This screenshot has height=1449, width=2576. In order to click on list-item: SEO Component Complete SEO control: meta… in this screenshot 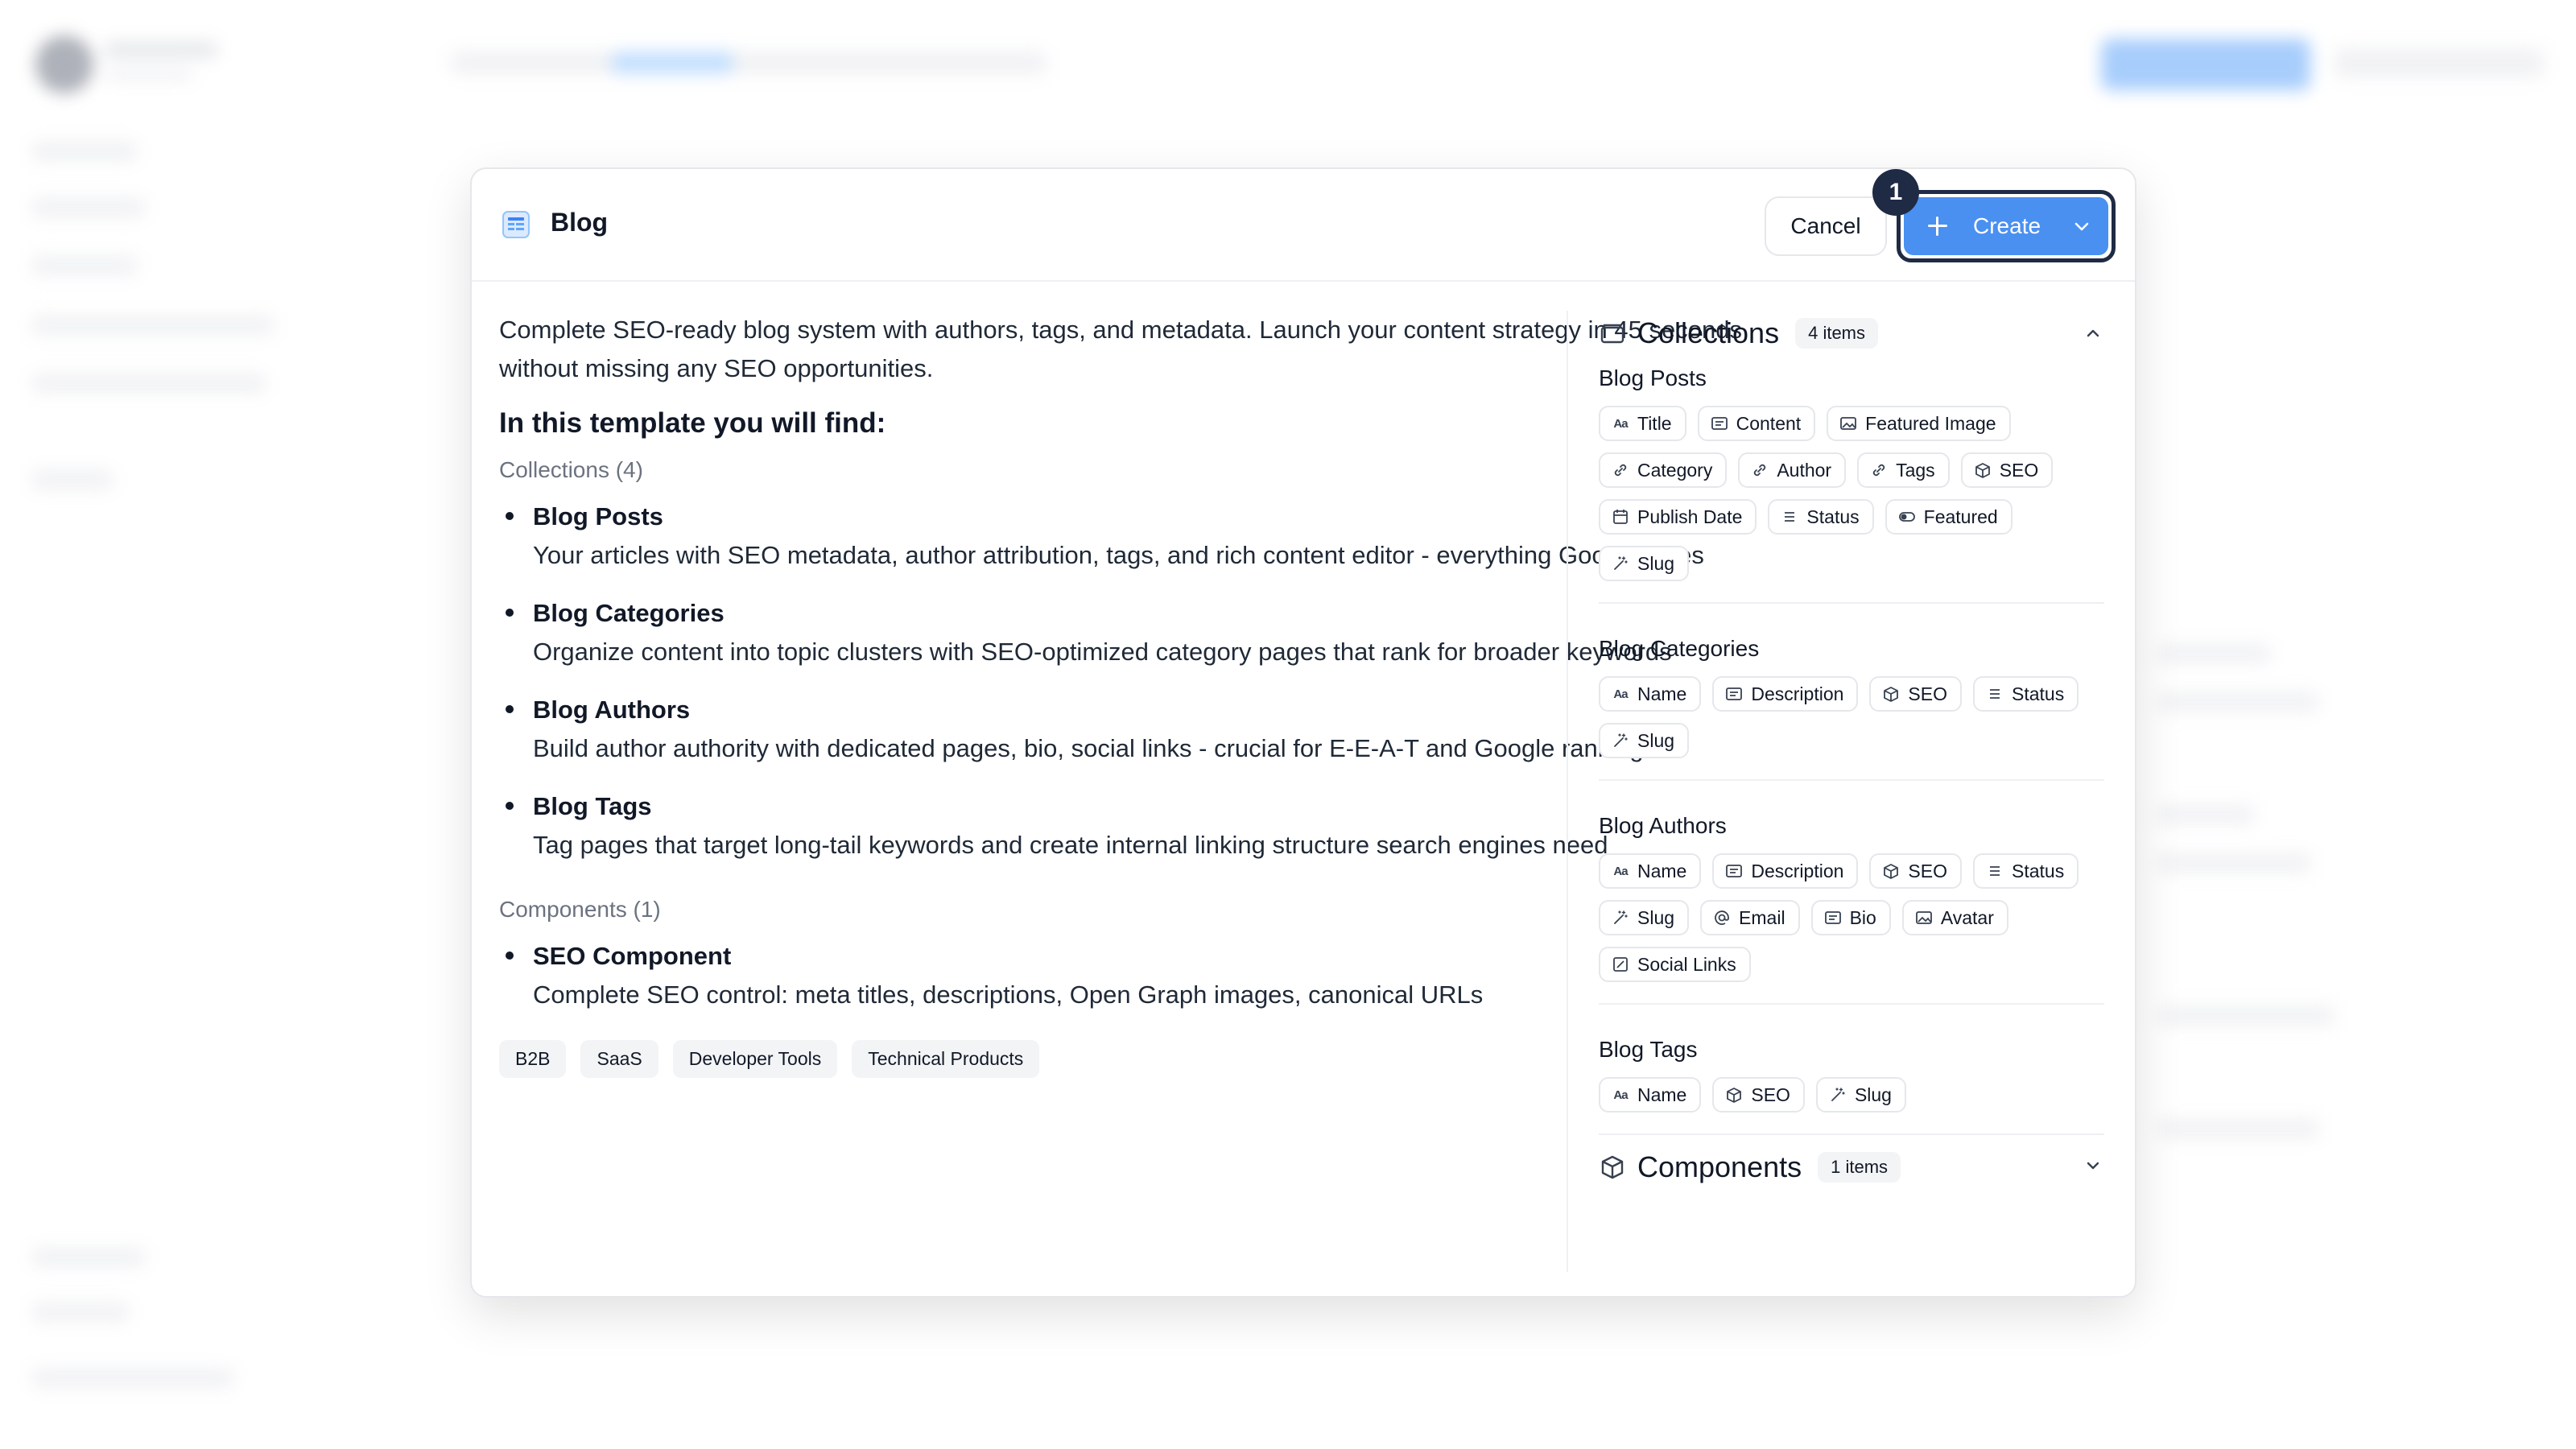, I will do `click(1139, 975)`.